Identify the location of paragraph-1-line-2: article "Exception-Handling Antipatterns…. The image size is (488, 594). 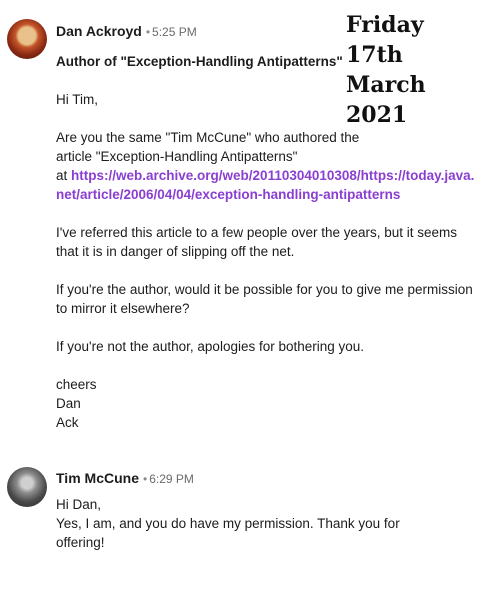
(177, 156).